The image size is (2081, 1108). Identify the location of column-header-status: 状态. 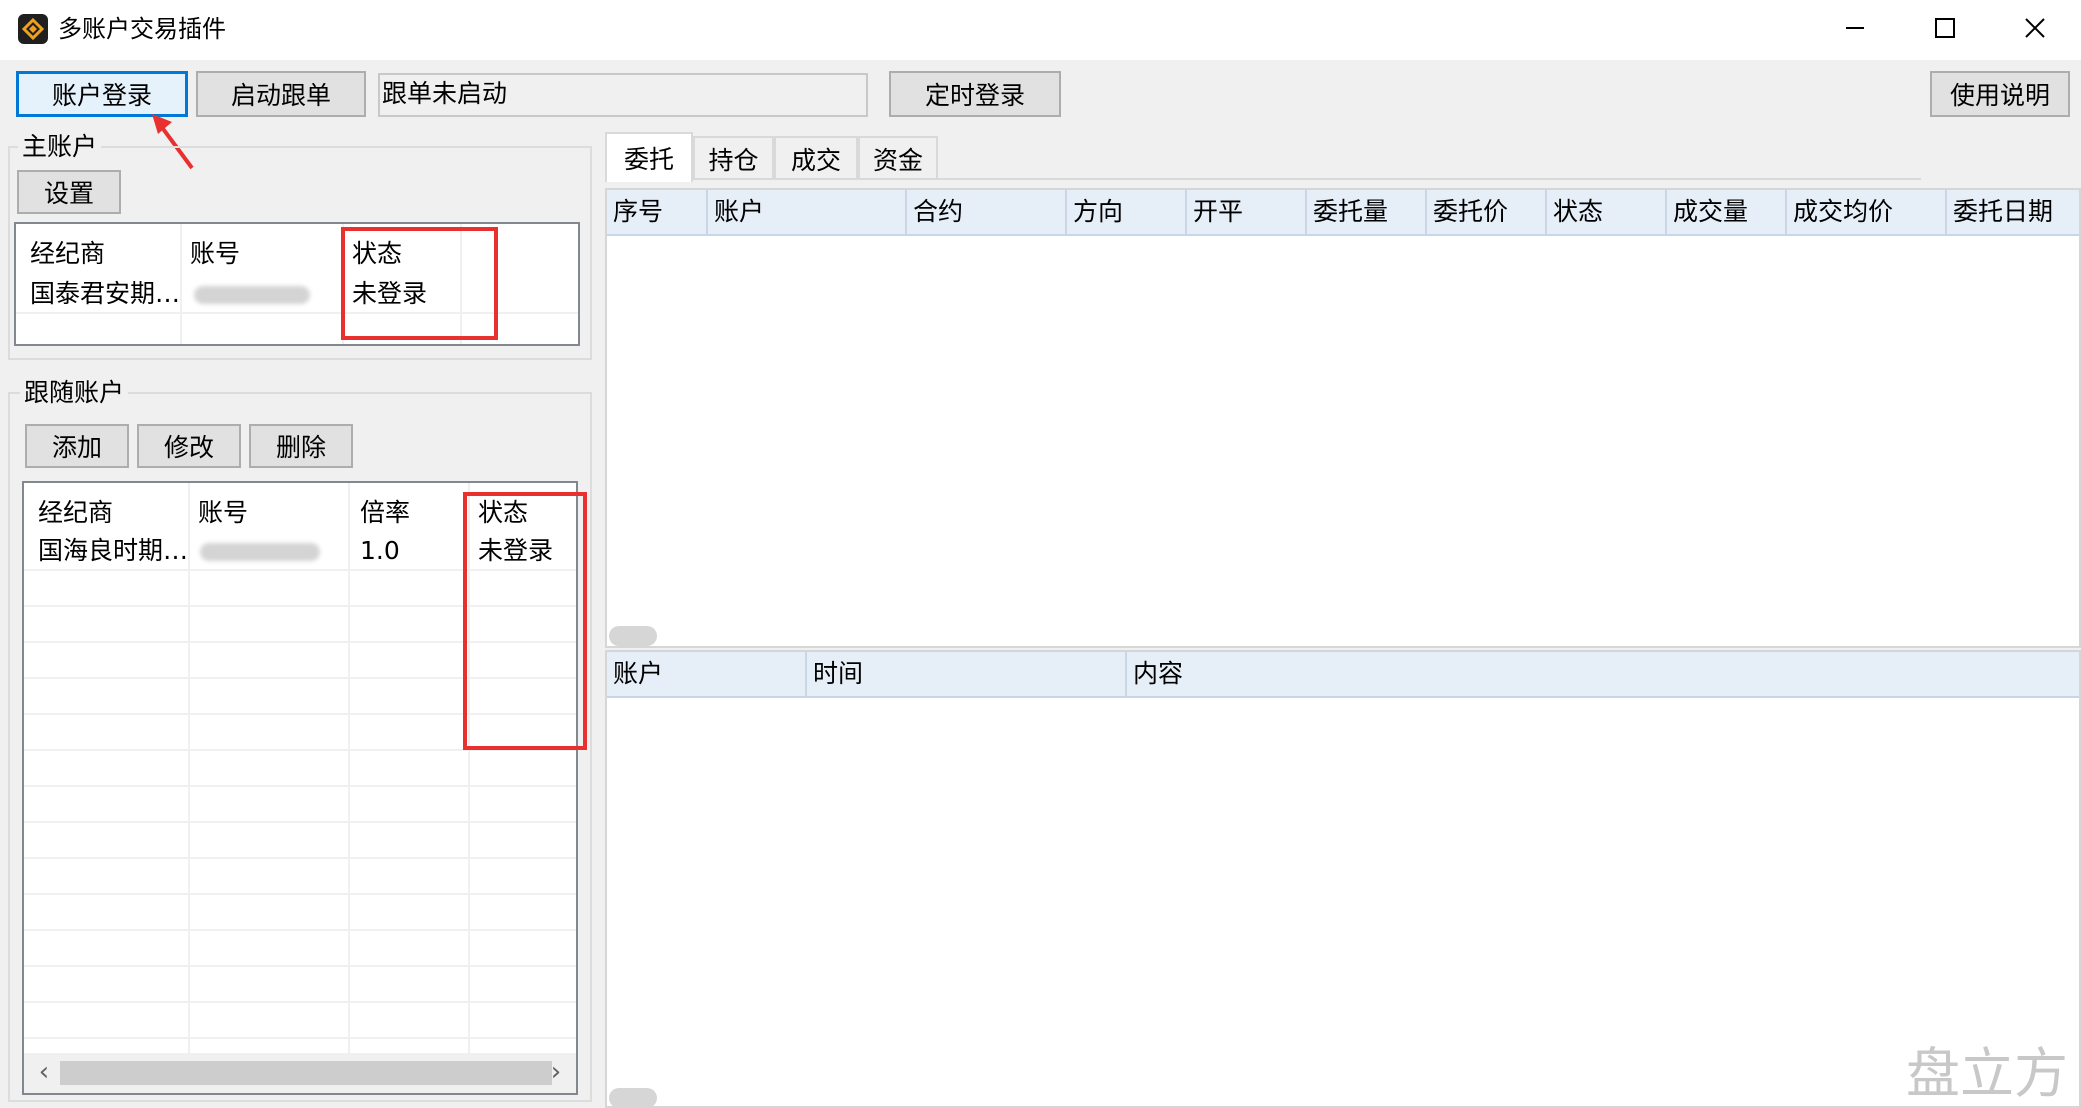
(1607, 213).